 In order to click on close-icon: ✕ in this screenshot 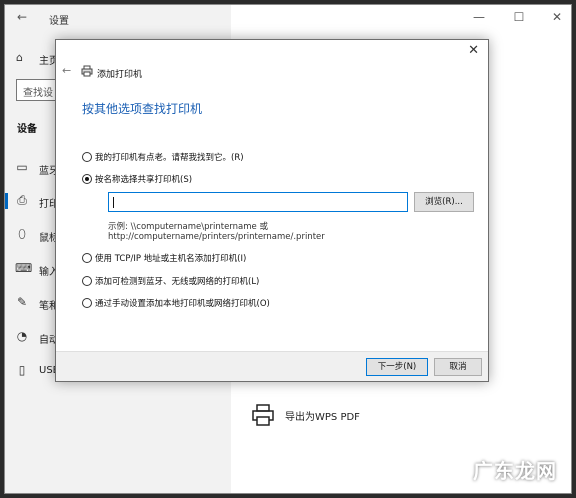, I will do `click(557, 17)`.